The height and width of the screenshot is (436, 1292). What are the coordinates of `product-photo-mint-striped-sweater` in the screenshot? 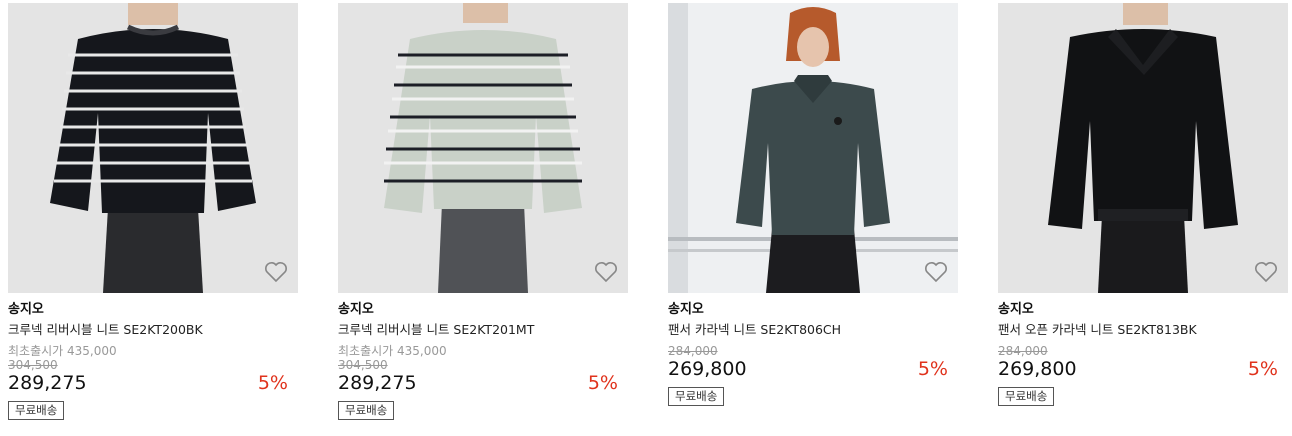 It's located at (483, 148).